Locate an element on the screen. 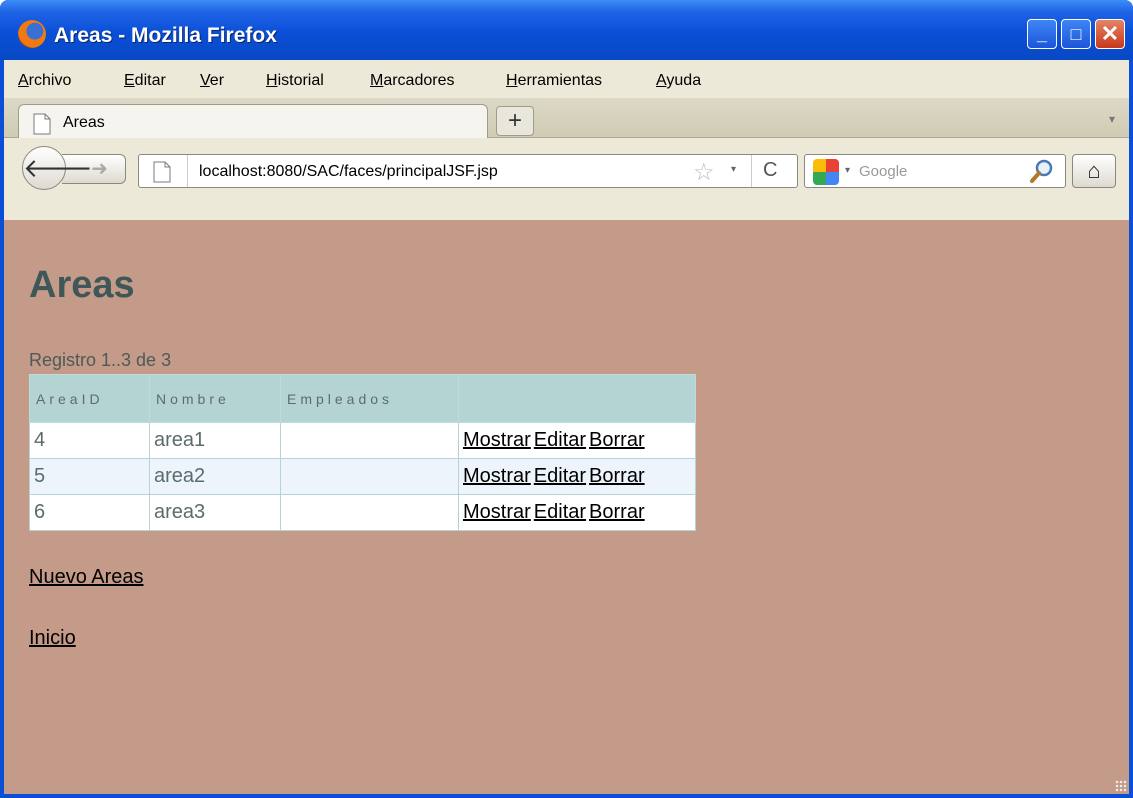 The height and width of the screenshot is (798, 1133). site-identity-icon is located at coordinates (162, 172).